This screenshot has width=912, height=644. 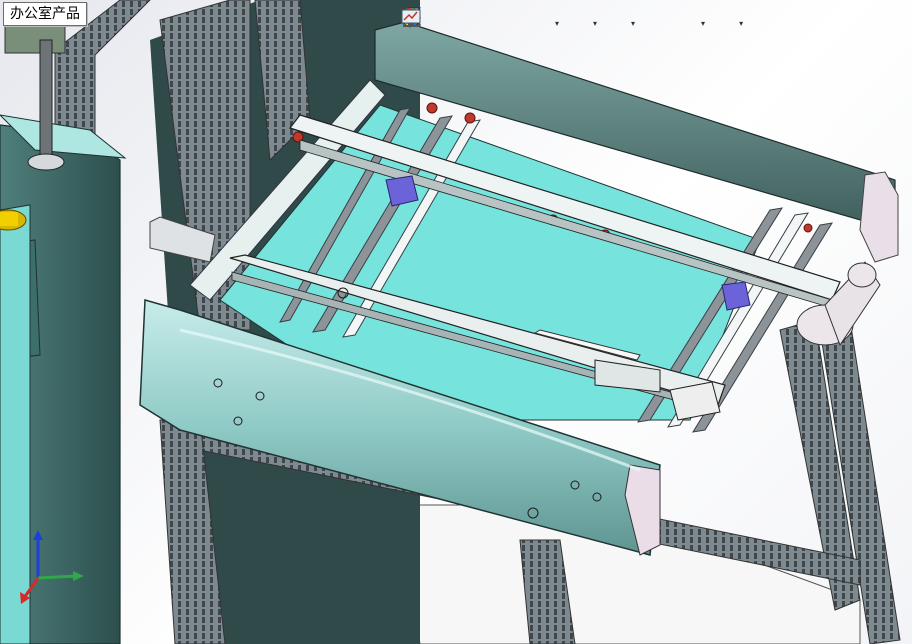 What do you see at coordinates (53, 568) in the screenshot?
I see `reference-triad` at bounding box center [53, 568].